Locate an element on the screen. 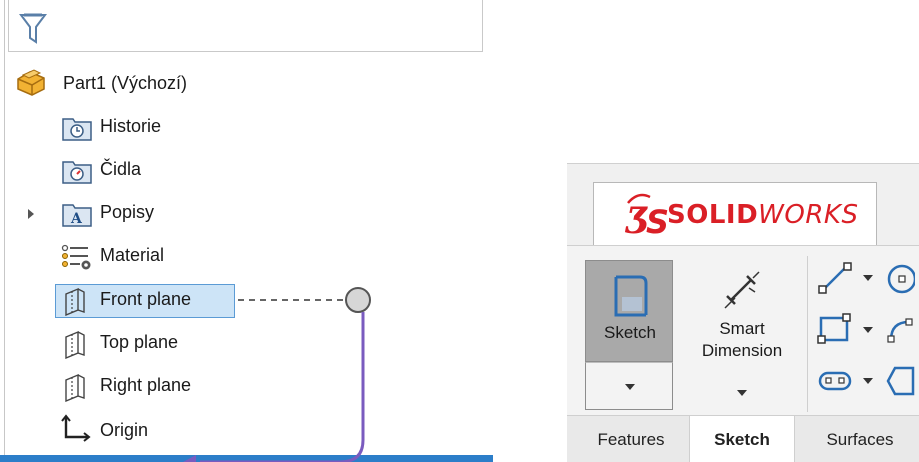  tab-surfaces: Surfaces is located at coordinates (860, 439).